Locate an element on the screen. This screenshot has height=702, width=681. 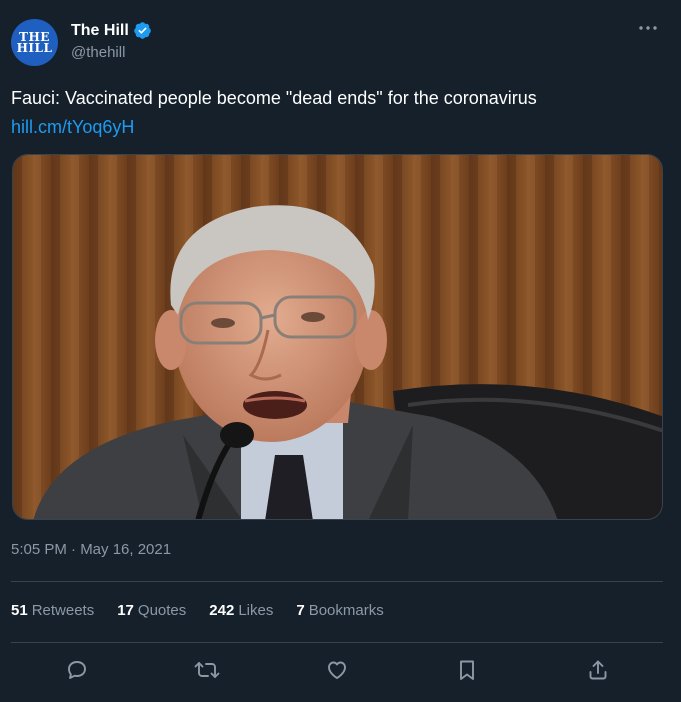
likes-stat: 242 Likes is located at coordinates (241, 610).